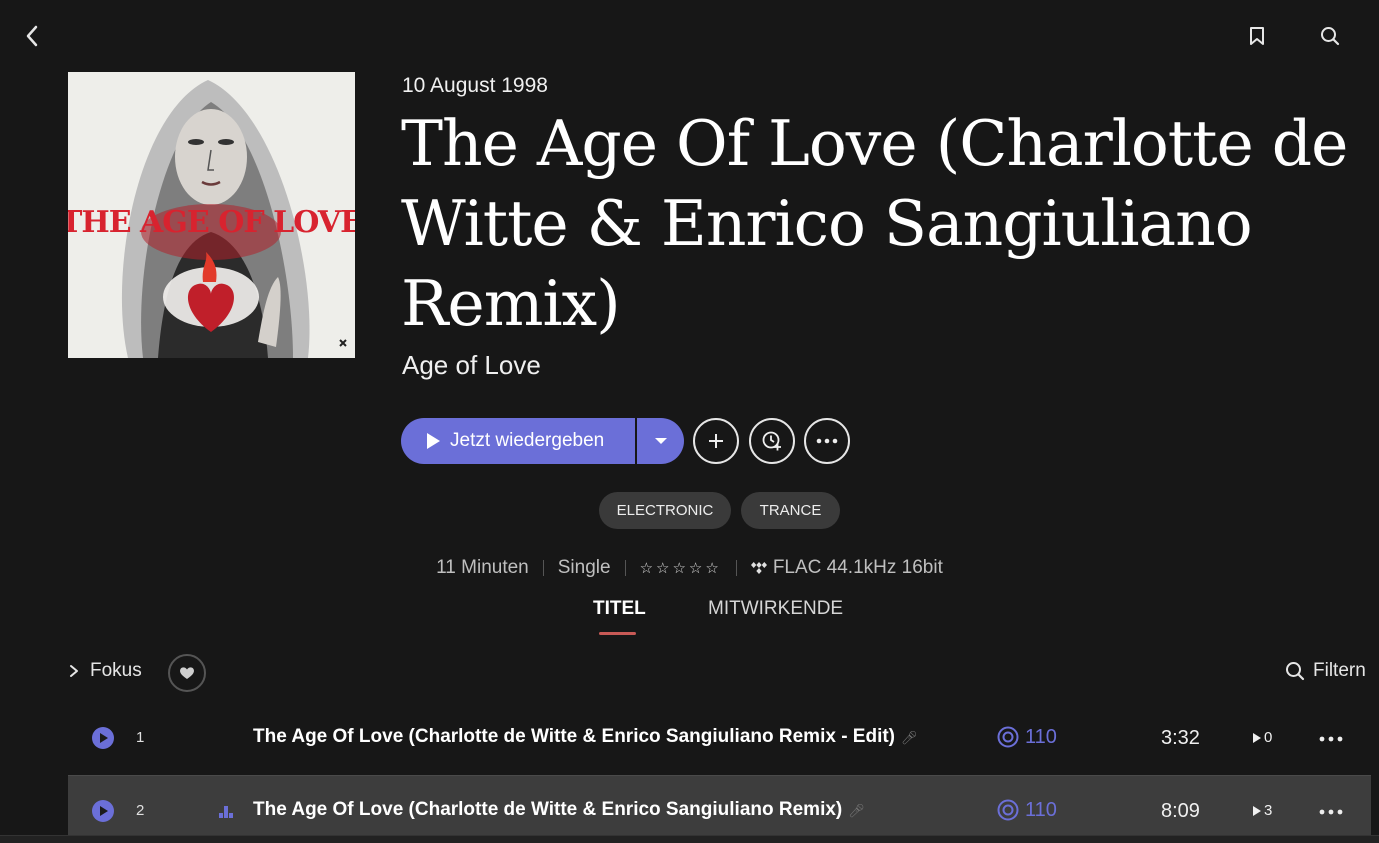 The width and height of the screenshot is (1379, 843). Describe the element at coordinates (140, 737) in the screenshot. I see `track-number: 1` at that location.